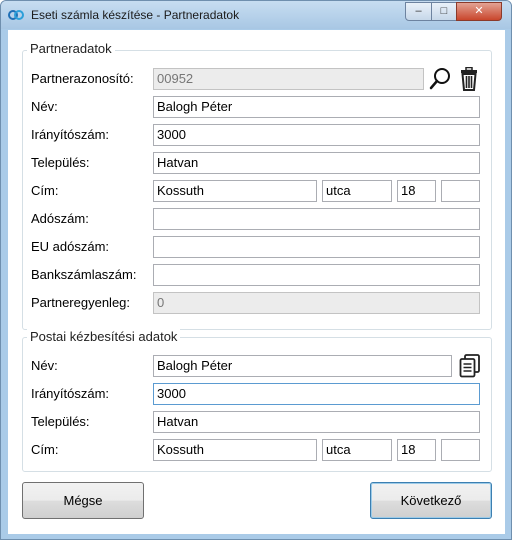 The height and width of the screenshot is (540, 512). I want to click on minimize-button: –, so click(418, 11).